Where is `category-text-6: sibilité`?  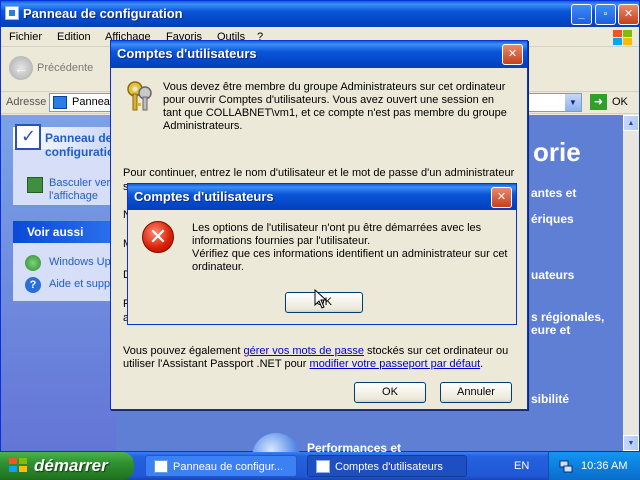
category-text-6: sibilité is located at coordinates (550, 399).